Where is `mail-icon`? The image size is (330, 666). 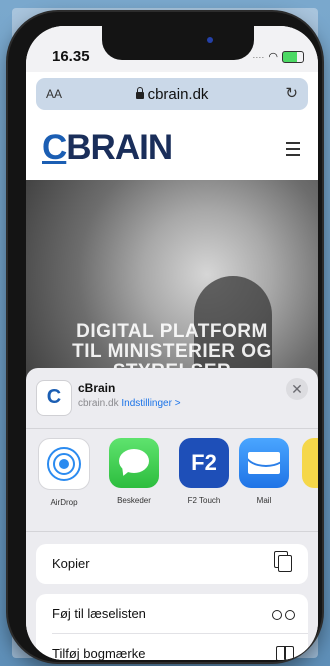 mail-icon is located at coordinates (264, 463).